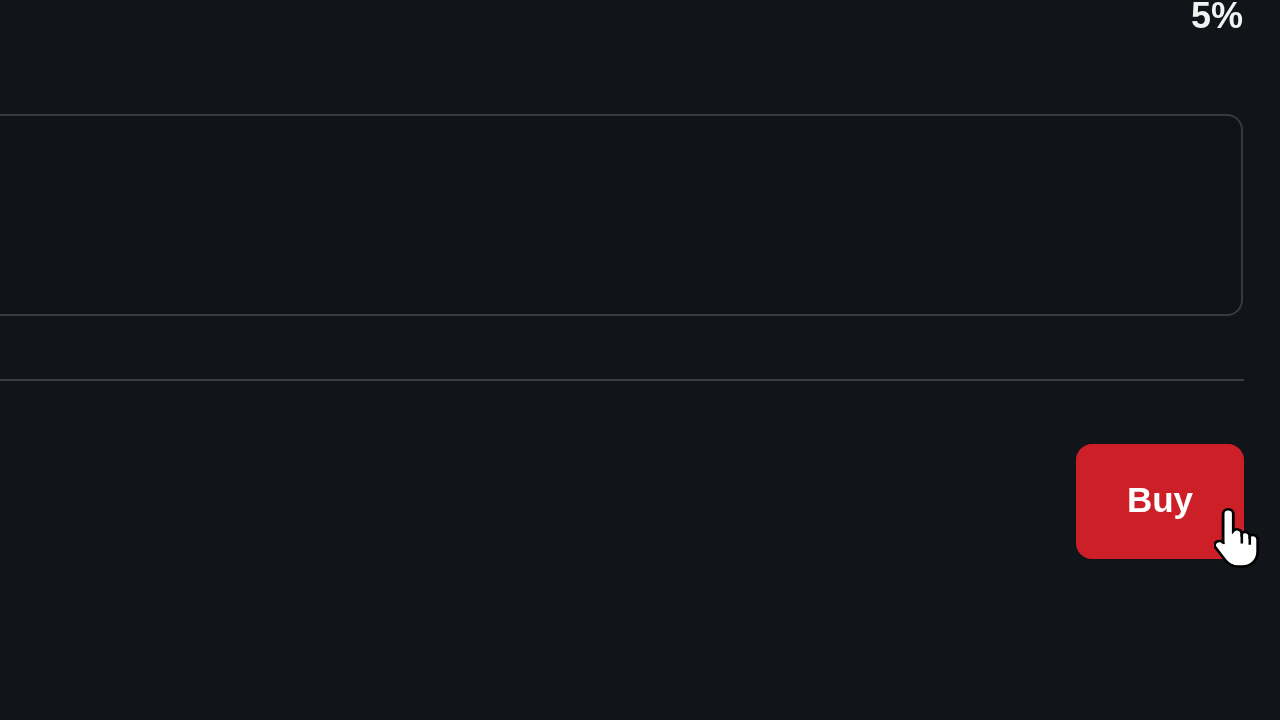 This screenshot has height=720, width=1280. Describe the element at coordinates (1160, 501) in the screenshot. I see `buy-button: Buy` at that location.